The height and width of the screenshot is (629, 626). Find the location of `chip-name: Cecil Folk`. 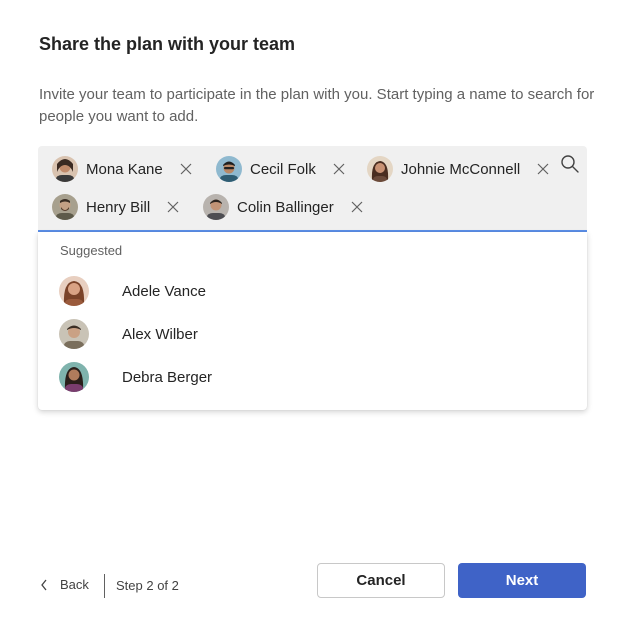

chip-name: Cecil Folk is located at coordinates (283, 169).